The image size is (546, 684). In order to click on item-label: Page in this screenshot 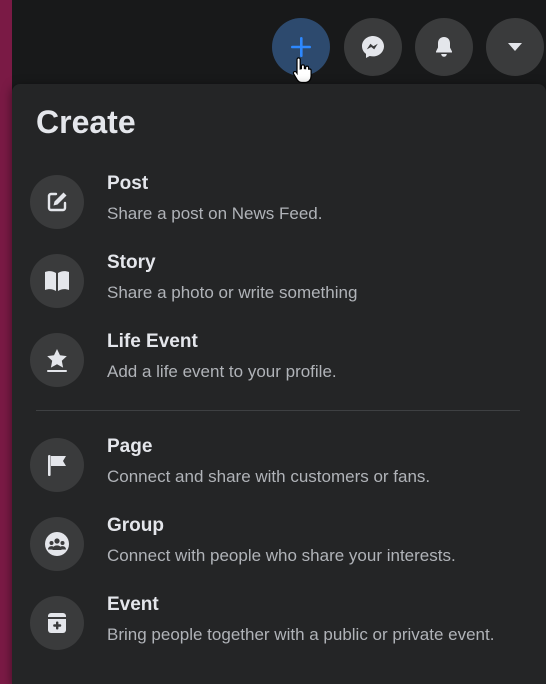, I will do `click(130, 446)`.